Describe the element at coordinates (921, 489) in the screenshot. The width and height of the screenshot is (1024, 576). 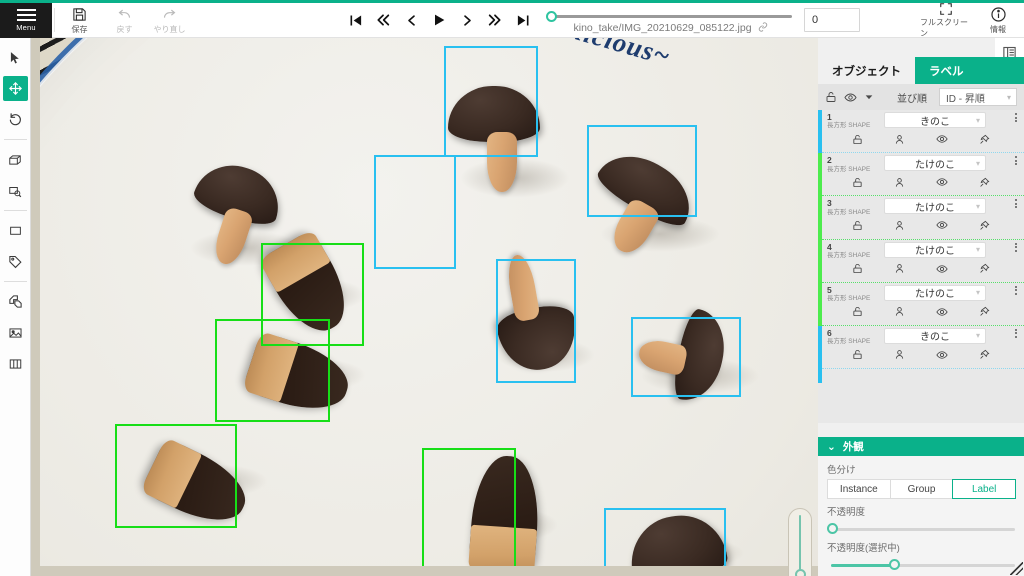
I see `colorize-group-button: Group` at that location.